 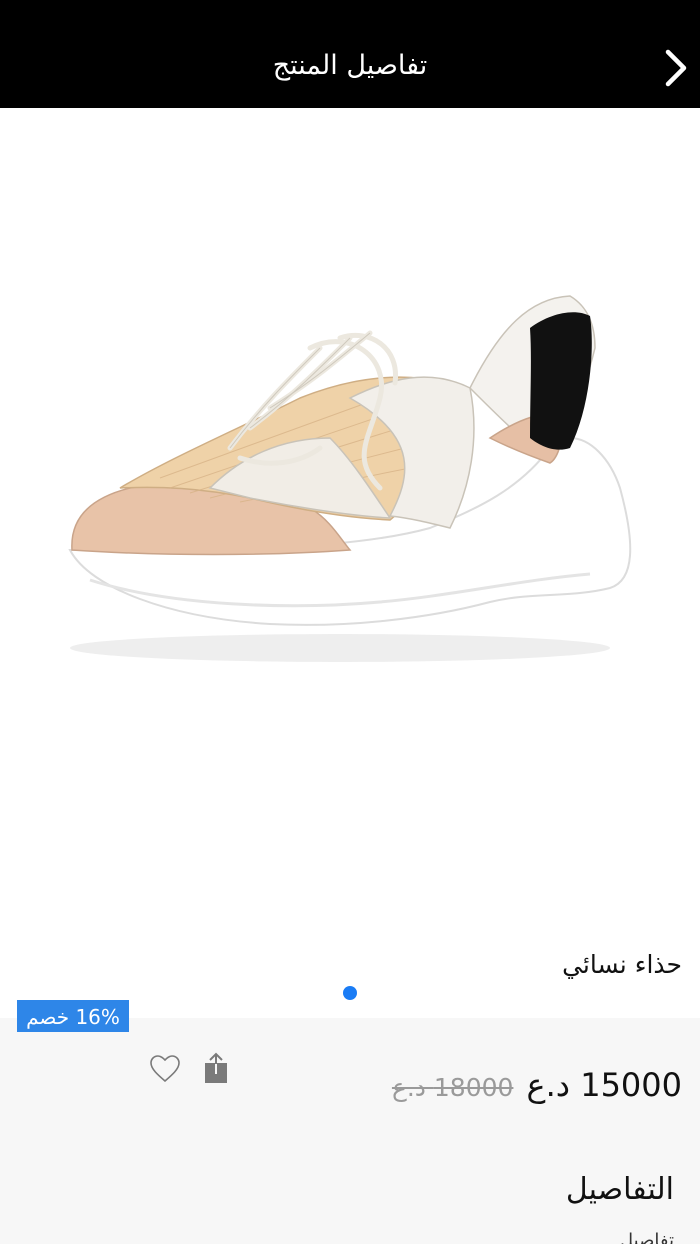 I want to click on price-row: 15000 د.ع 18000 د.ع, so click(x=537, y=1085).